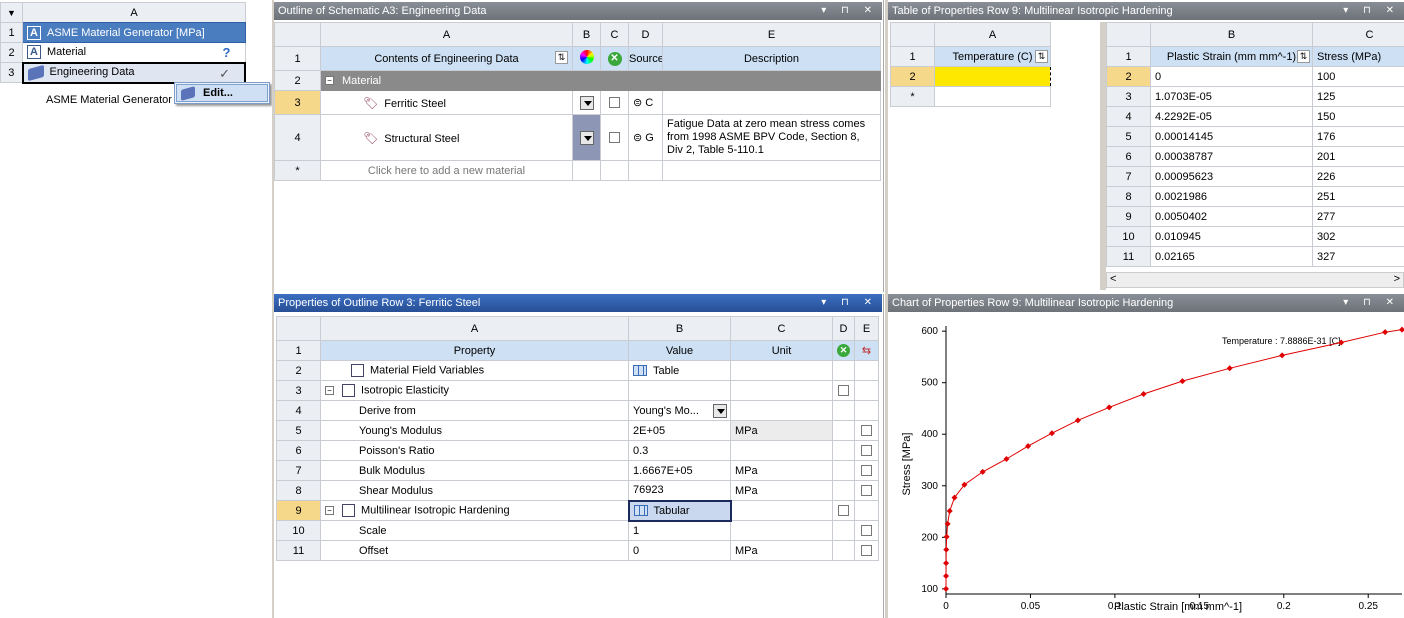 The height and width of the screenshot is (618, 1404). What do you see at coordinates (946, 606) in the screenshot?
I see `x-tick-label: 0` at bounding box center [946, 606].